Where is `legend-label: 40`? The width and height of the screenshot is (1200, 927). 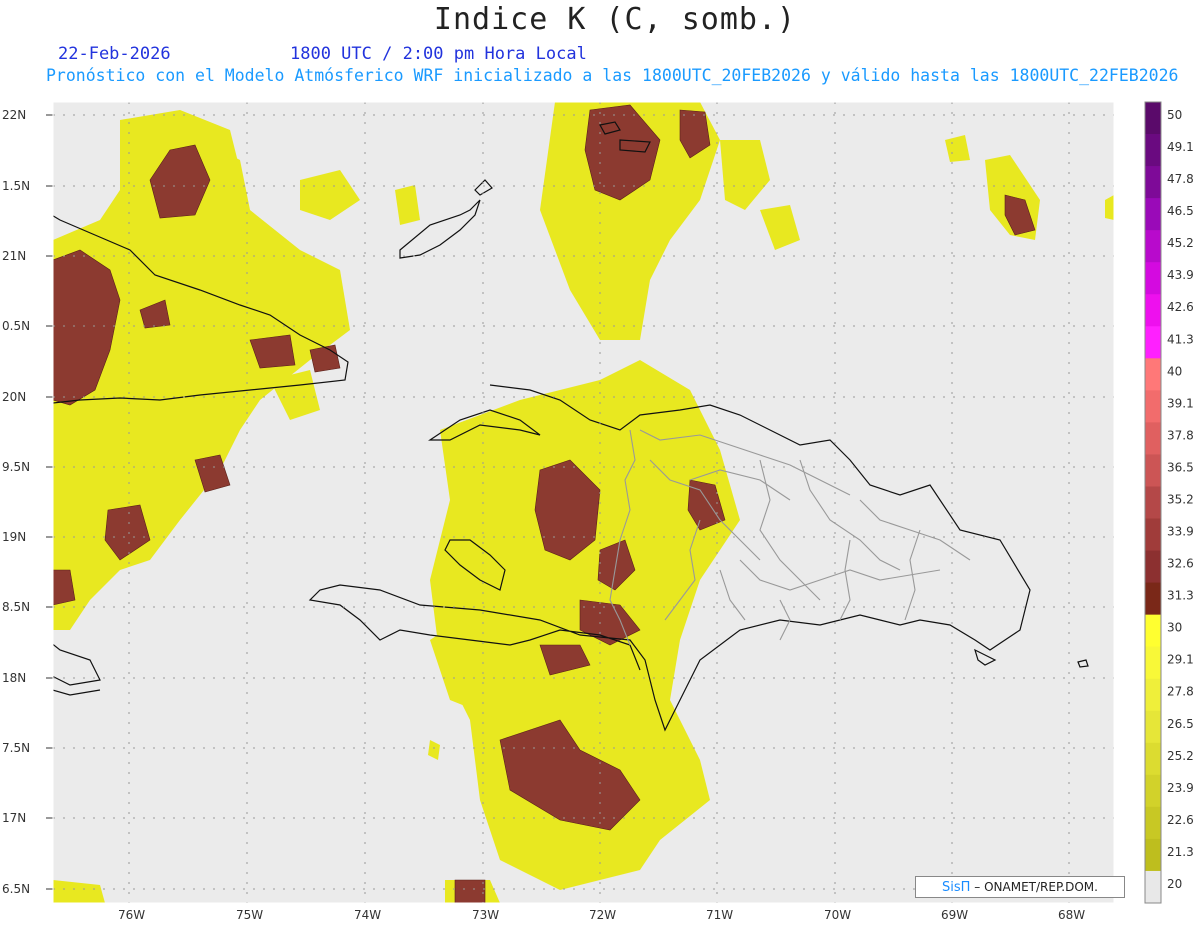 legend-label: 40 is located at coordinates (1174, 371).